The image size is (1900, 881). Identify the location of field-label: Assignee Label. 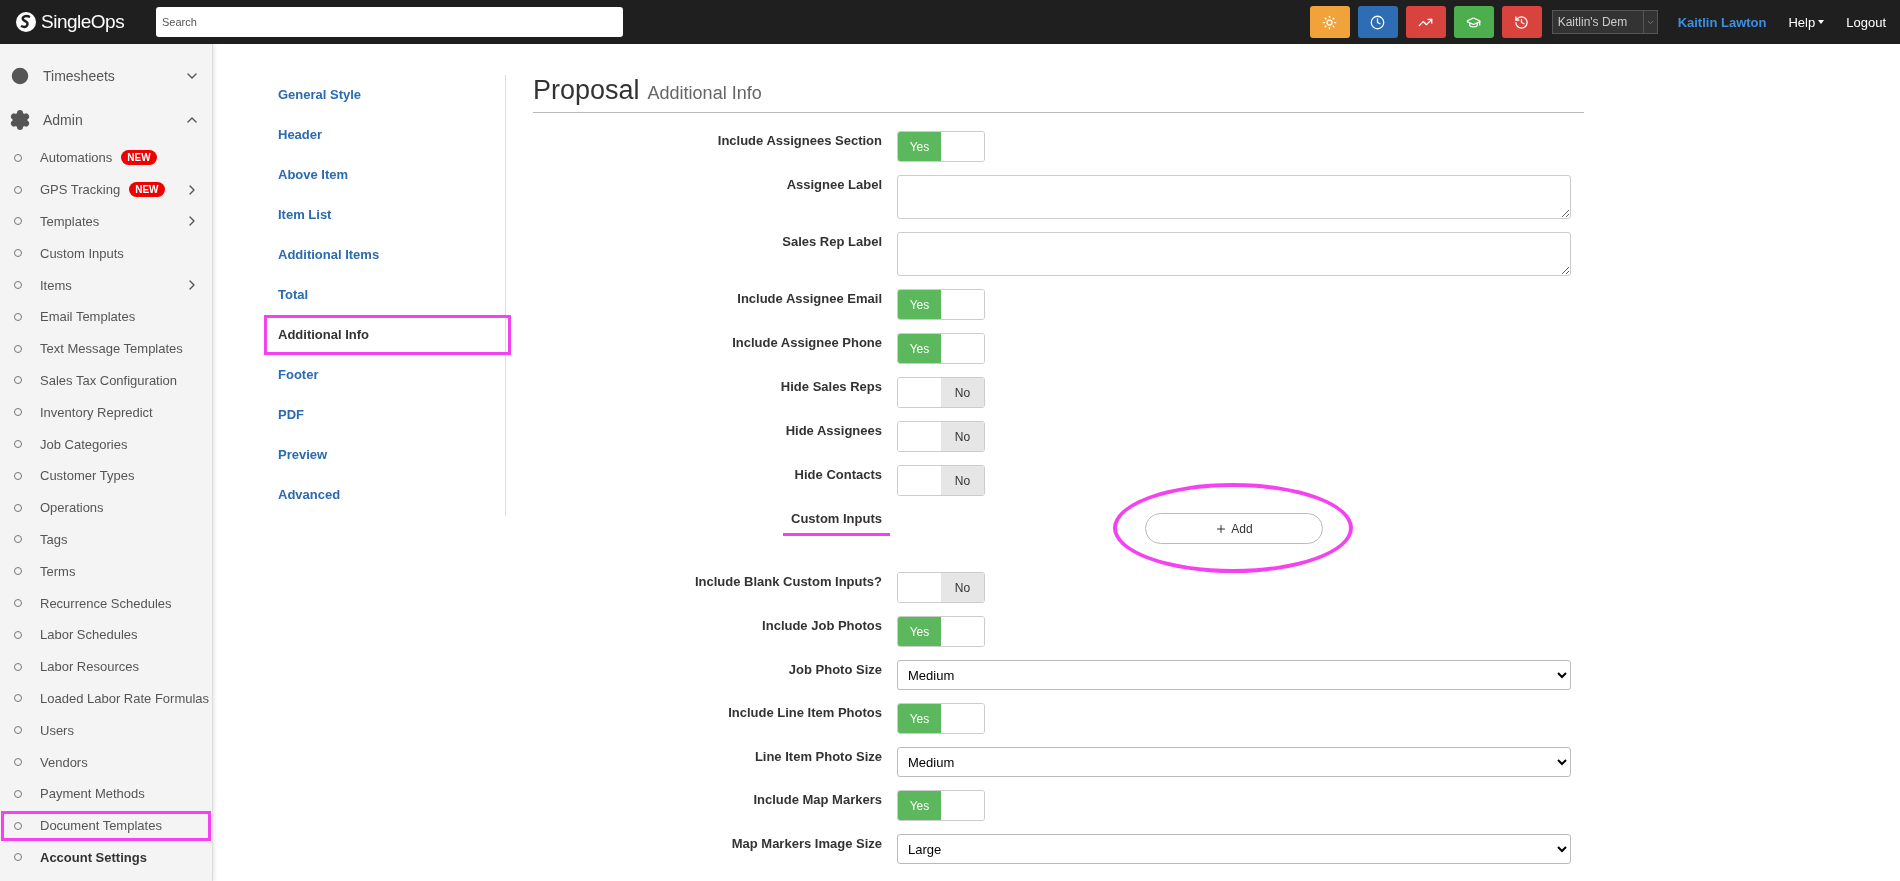
(834, 184).